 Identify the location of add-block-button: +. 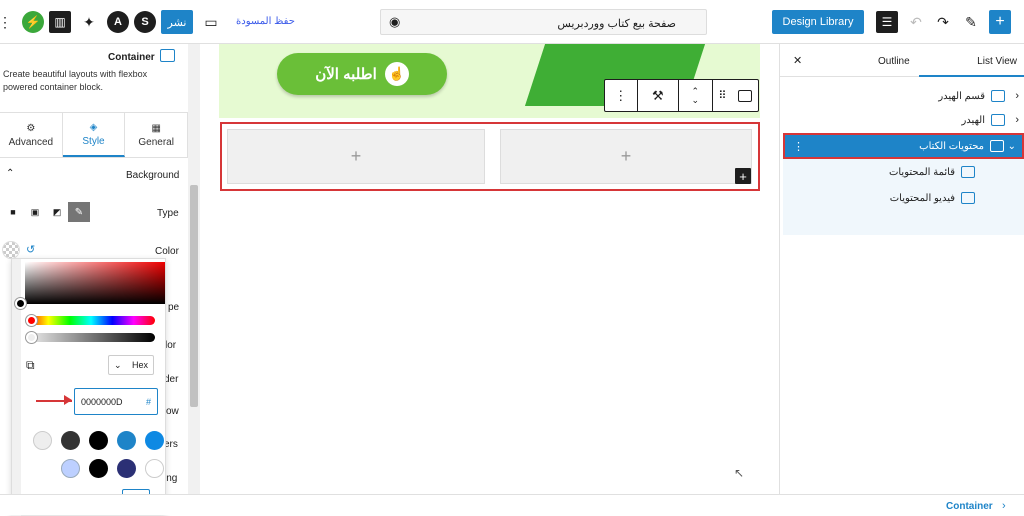
(1000, 22).